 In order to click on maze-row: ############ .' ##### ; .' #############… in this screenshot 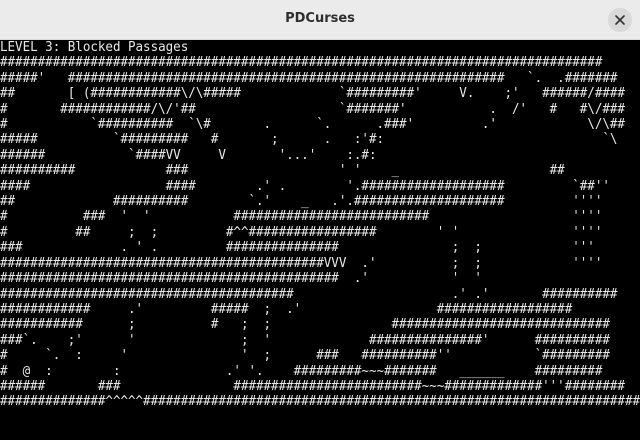, I will do `click(286, 309)`.